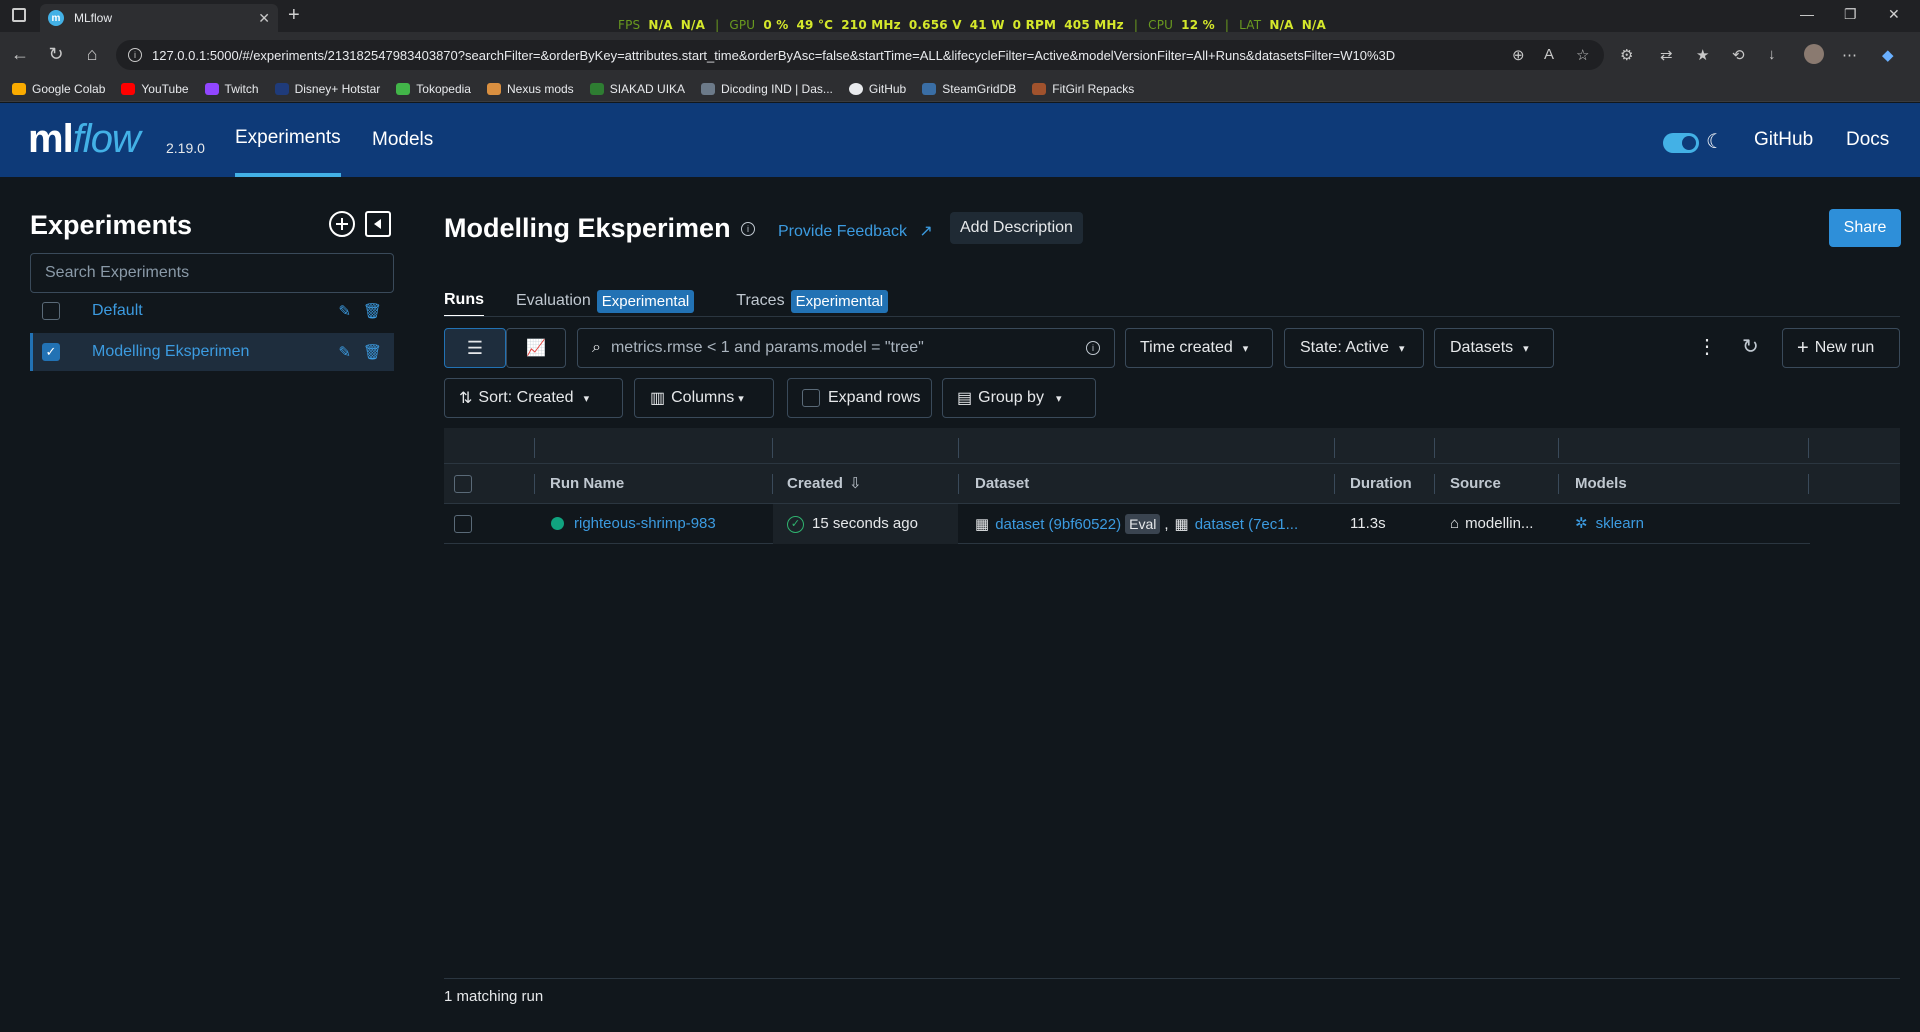  What do you see at coordinates (128, 88) in the screenshot?
I see `youtube-icon` at bounding box center [128, 88].